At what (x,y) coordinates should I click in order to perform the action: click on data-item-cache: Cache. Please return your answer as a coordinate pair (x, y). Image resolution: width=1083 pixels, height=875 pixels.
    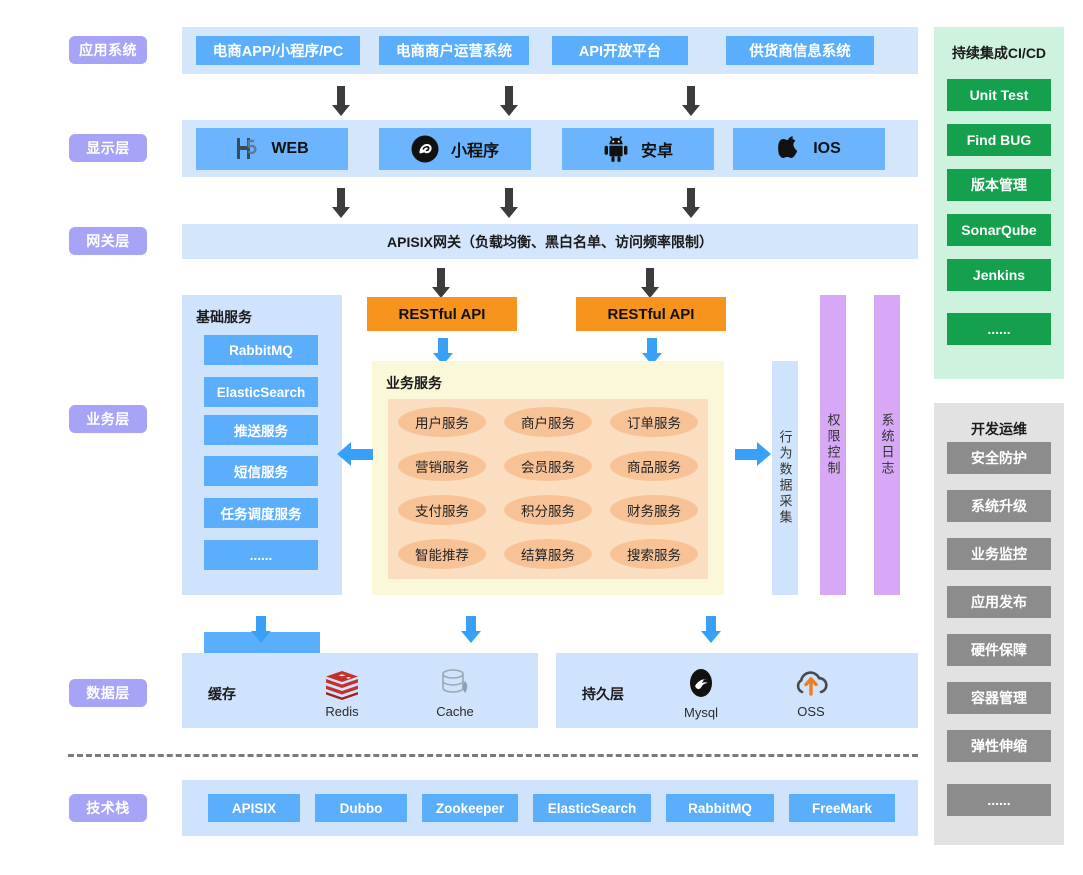
    Looking at the image, I should click on (455, 693).